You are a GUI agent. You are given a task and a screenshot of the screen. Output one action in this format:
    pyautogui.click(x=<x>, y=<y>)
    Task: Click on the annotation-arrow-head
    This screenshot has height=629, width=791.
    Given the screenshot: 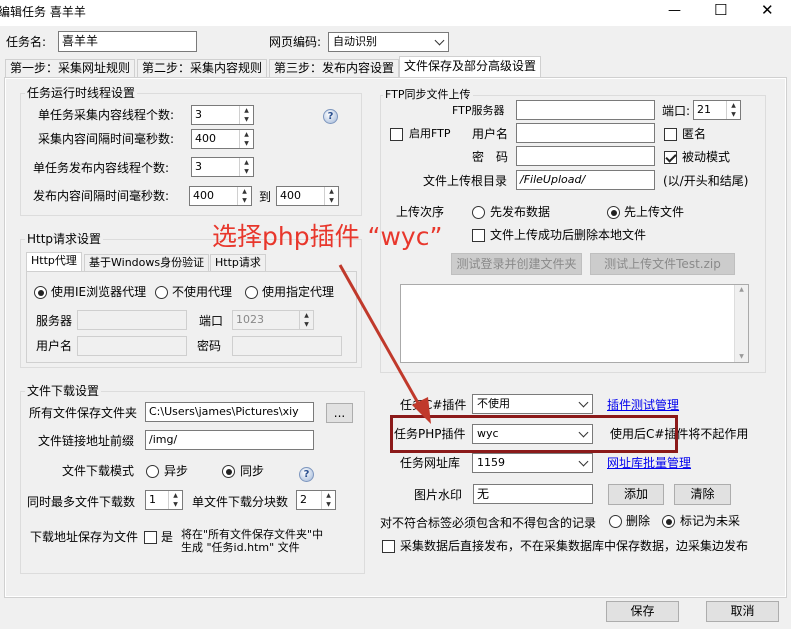 What is the action you would take?
    pyautogui.click(x=421, y=410)
    